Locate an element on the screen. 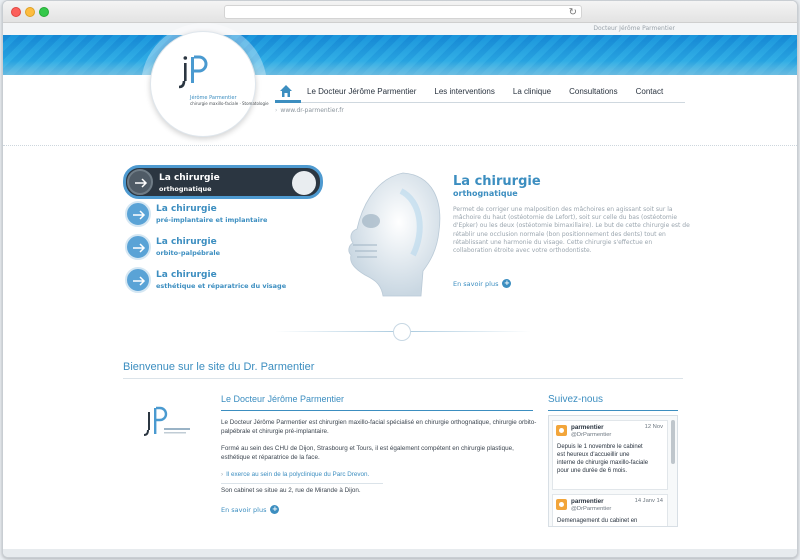 This screenshot has width=800, height=560. nav-active-indicator is located at coordinates (288, 101).